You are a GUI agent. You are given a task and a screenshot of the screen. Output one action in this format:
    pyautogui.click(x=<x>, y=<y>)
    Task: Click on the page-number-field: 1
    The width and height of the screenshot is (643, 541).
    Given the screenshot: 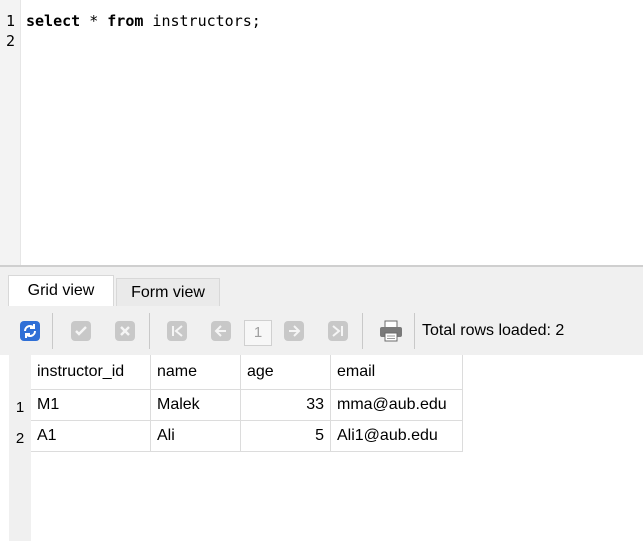 What is the action you would take?
    pyautogui.click(x=258, y=333)
    